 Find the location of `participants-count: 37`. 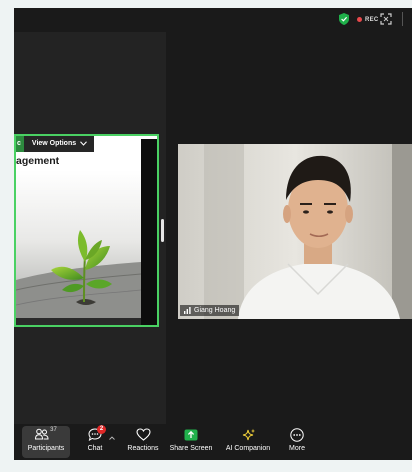

participants-count: 37 is located at coordinates (53, 430).